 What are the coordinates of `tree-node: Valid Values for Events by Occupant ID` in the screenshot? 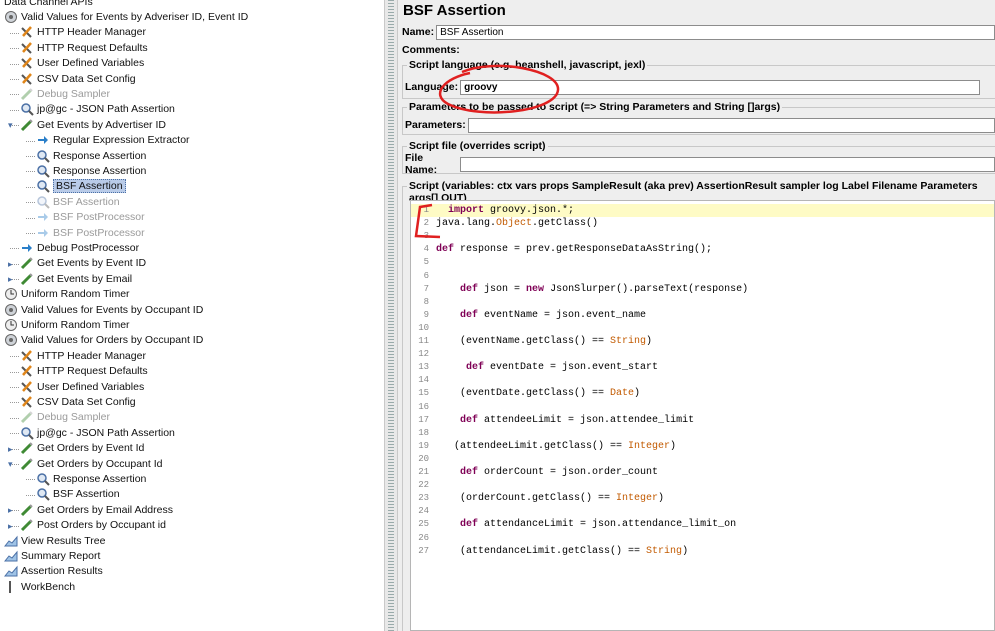 It's located at (103, 309).